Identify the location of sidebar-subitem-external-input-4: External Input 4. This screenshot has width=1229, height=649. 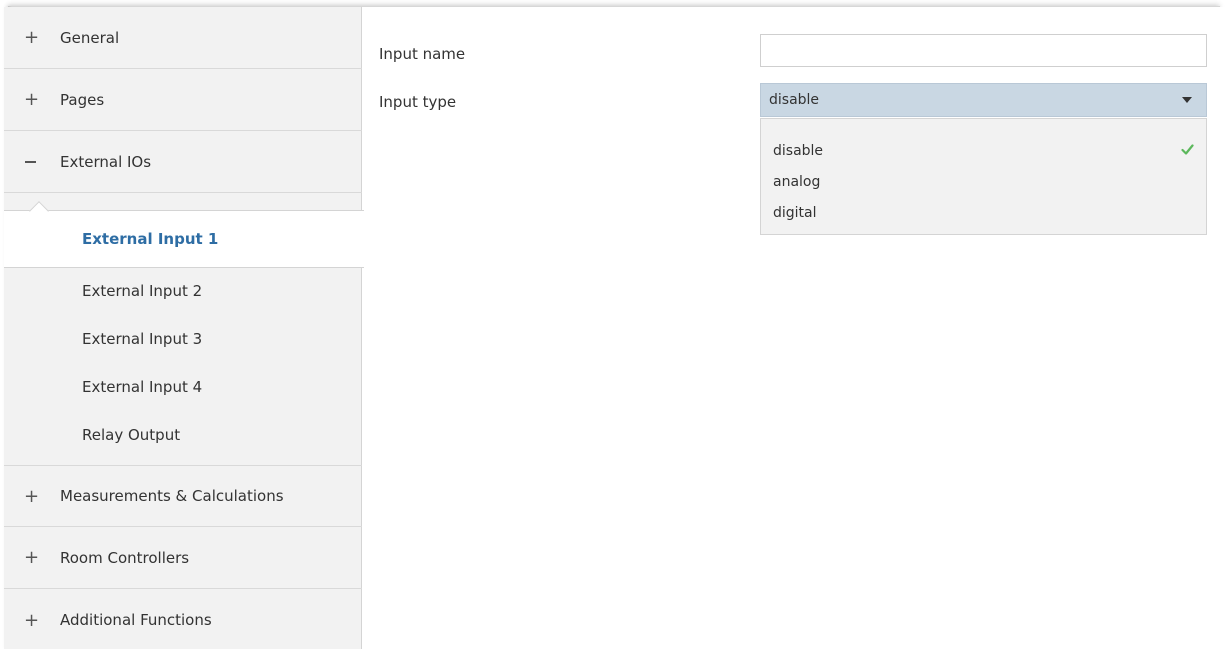
(183, 387).